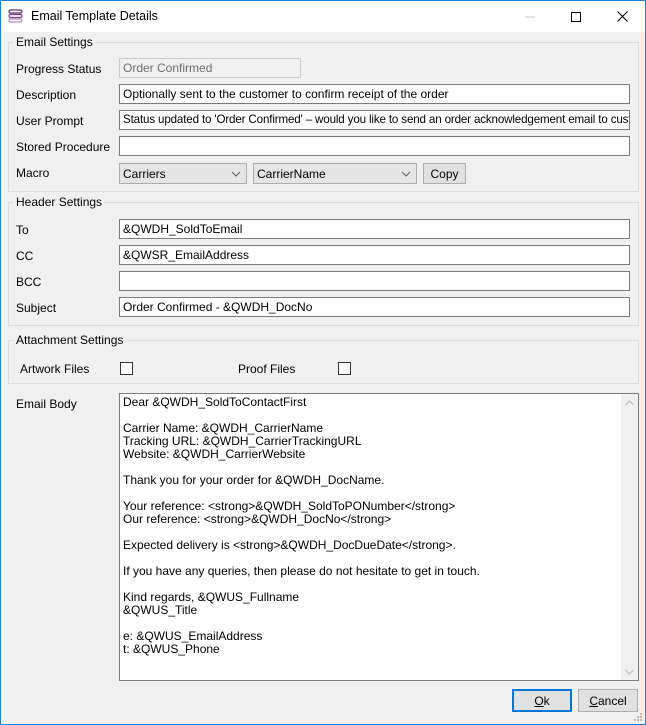 The width and height of the screenshot is (646, 725). I want to click on close-button, so click(622, 16).